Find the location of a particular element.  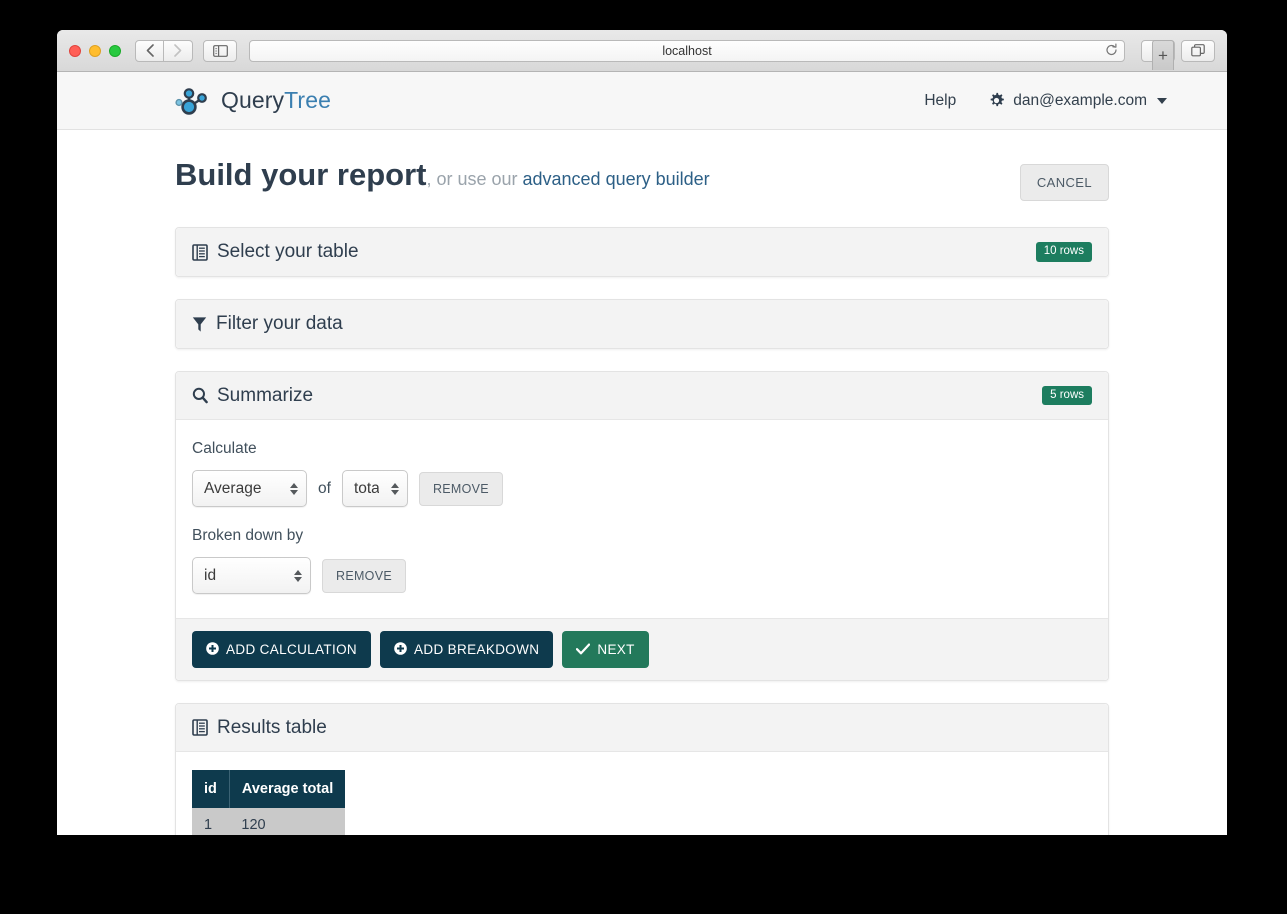

brand-name: QueryTree is located at coordinates (276, 100).